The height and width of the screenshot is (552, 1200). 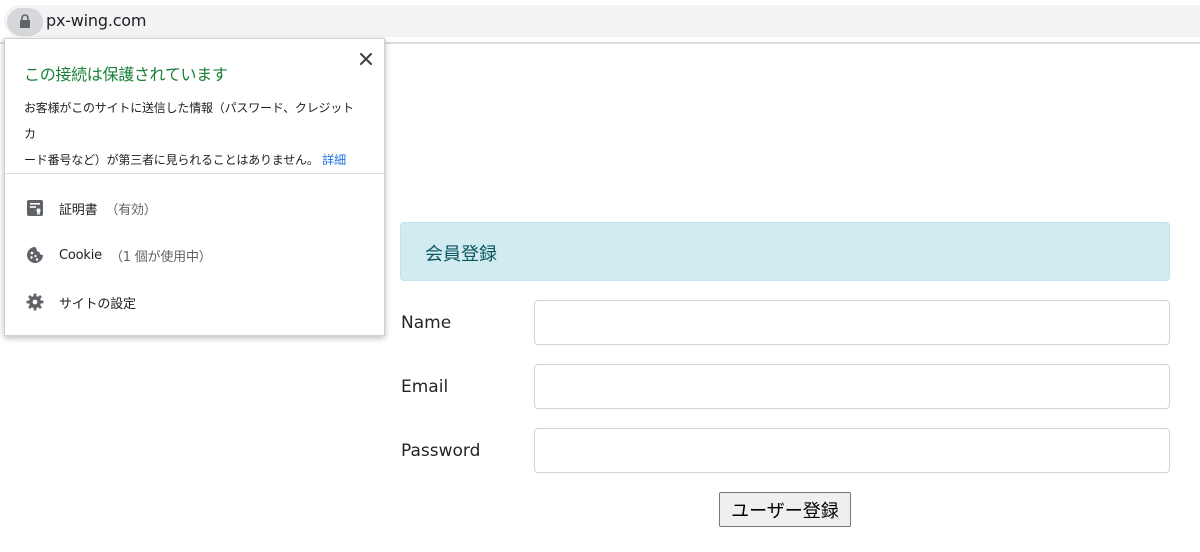 What do you see at coordinates (171, 160) in the screenshot?
I see `description-line-2: ード番号など）が第三者に見られることはありません。` at bounding box center [171, 160].